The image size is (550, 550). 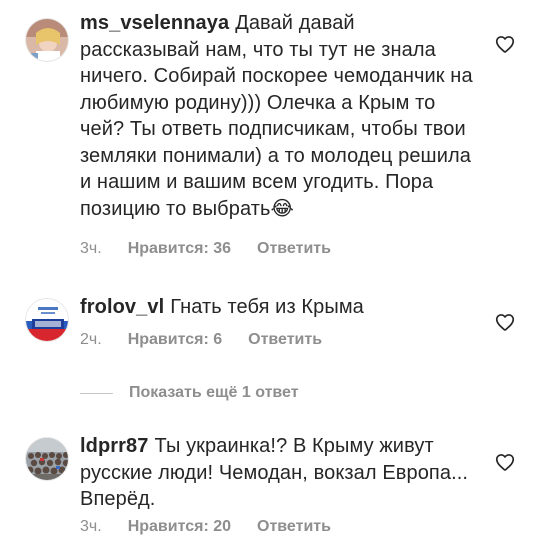 What do you see at coordinates (91, 339) in the screenshot?
I see `comment-time: 2ч.` at bounding box center [91, 339].